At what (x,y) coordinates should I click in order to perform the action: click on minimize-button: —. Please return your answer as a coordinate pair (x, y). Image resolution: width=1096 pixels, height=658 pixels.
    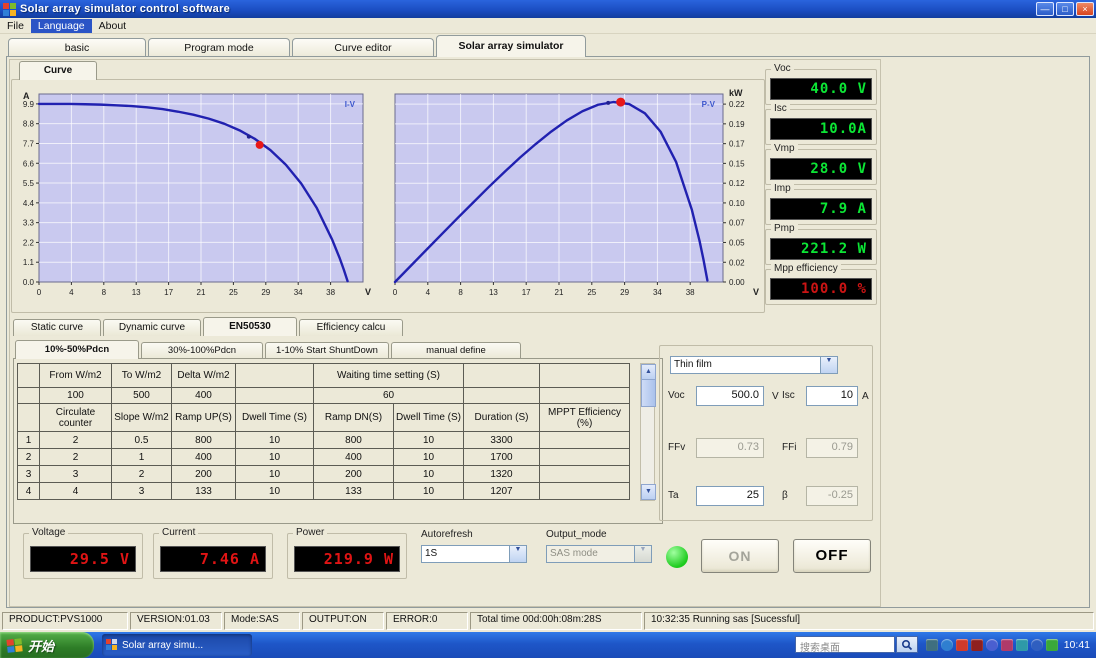
    Looking at the image, I should click on (1045, 9).